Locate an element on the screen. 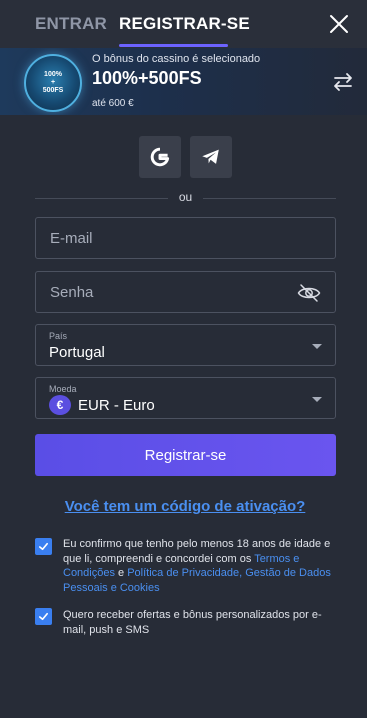 The width and height of the screenshot is (367, 718). terms-checkbox is located at coordinates (43, 546).